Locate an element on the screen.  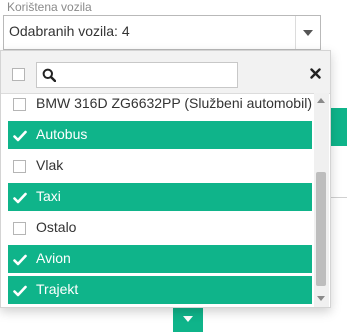
search-field is located at coordinates (137, 75).